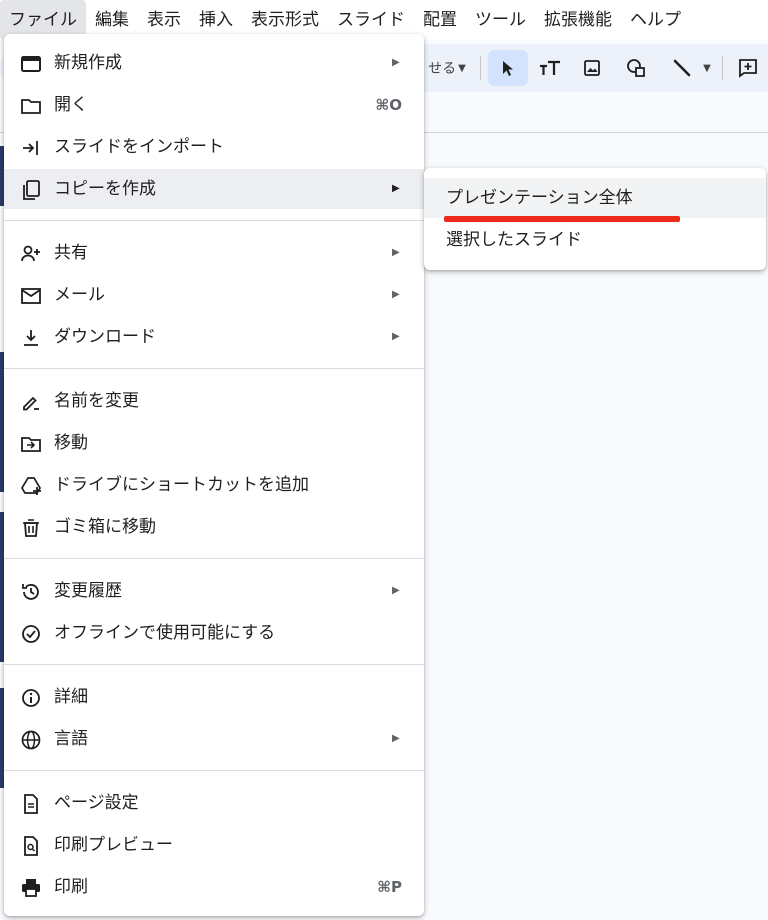  I want to click on menu-item-import-slides: スライドをインポート, so click(214, 147).